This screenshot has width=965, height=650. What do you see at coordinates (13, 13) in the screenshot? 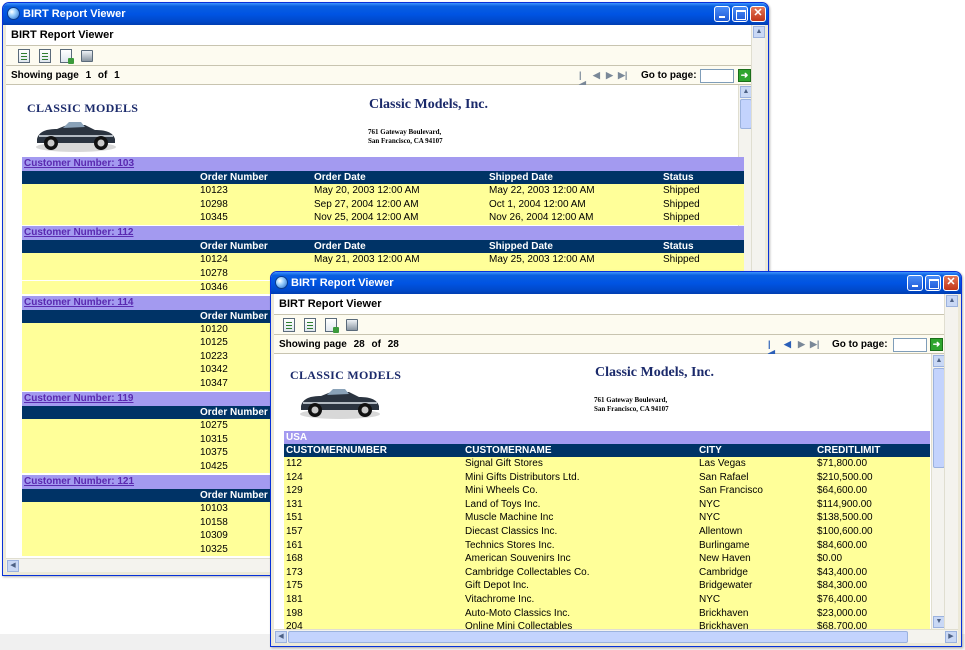
I see `app-icon` at bounding box center [13, 13].